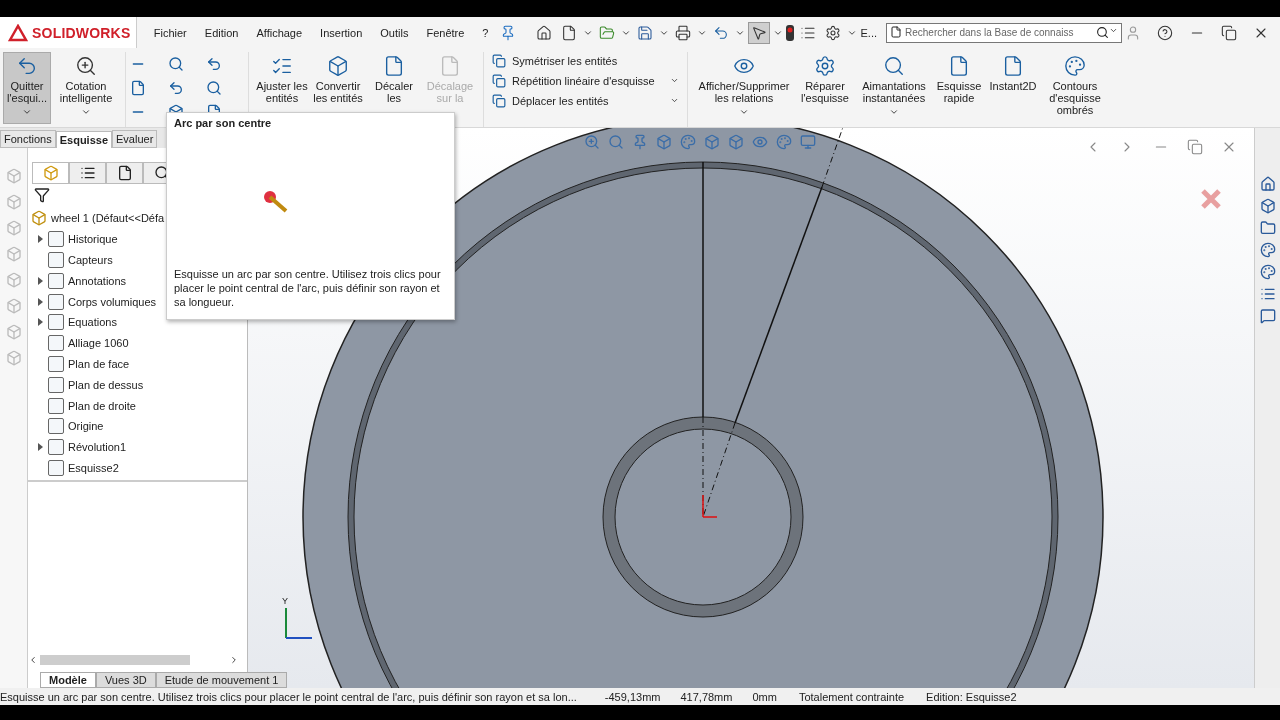  Describe the element at coordinates (851, 696) in the screenshot. I see `status-text: Totalement contrainte` at that location.